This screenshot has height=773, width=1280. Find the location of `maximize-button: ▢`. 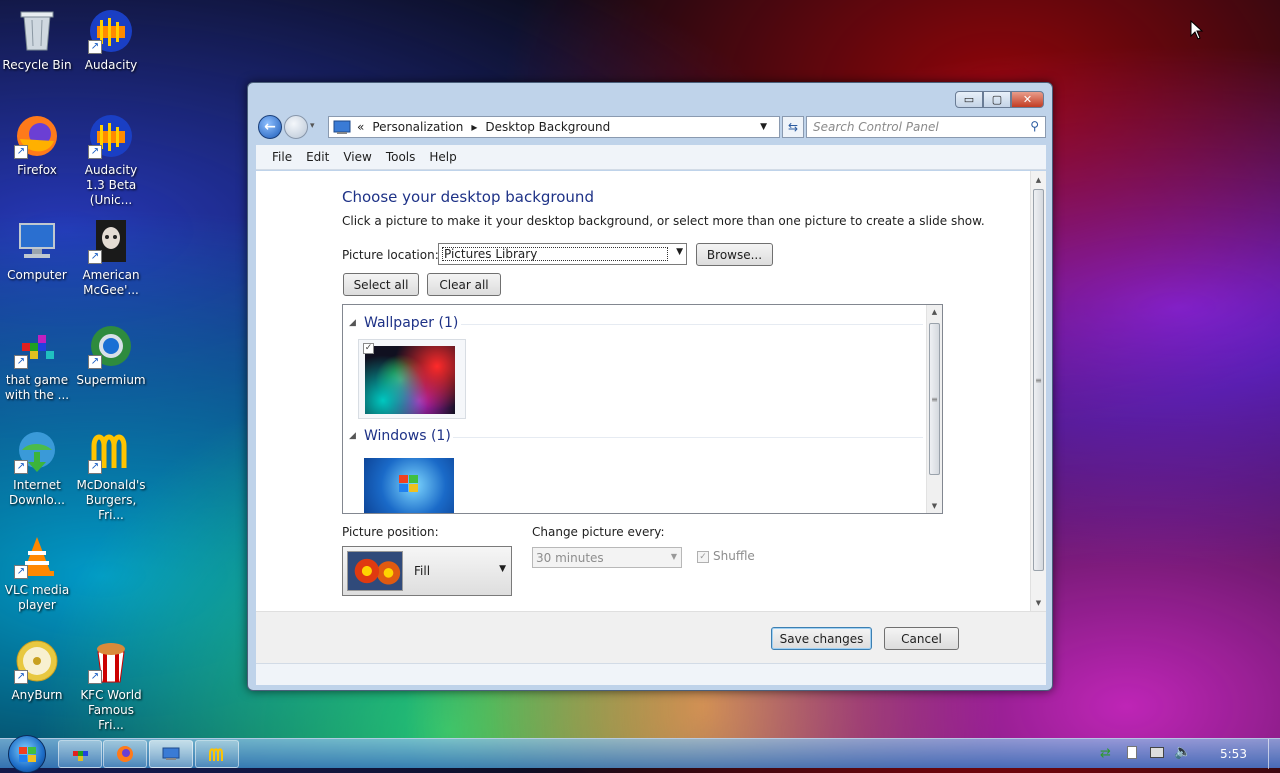

maximize-button: ▢ is located at coordinates (997, 99).